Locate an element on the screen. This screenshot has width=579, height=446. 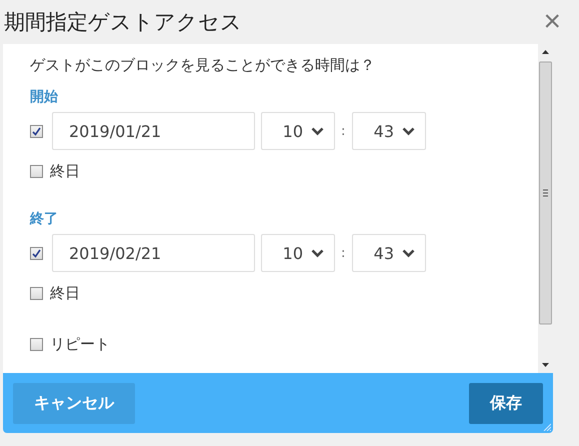
date-field: 2019/02/21 is located at coordinates (153, 253).